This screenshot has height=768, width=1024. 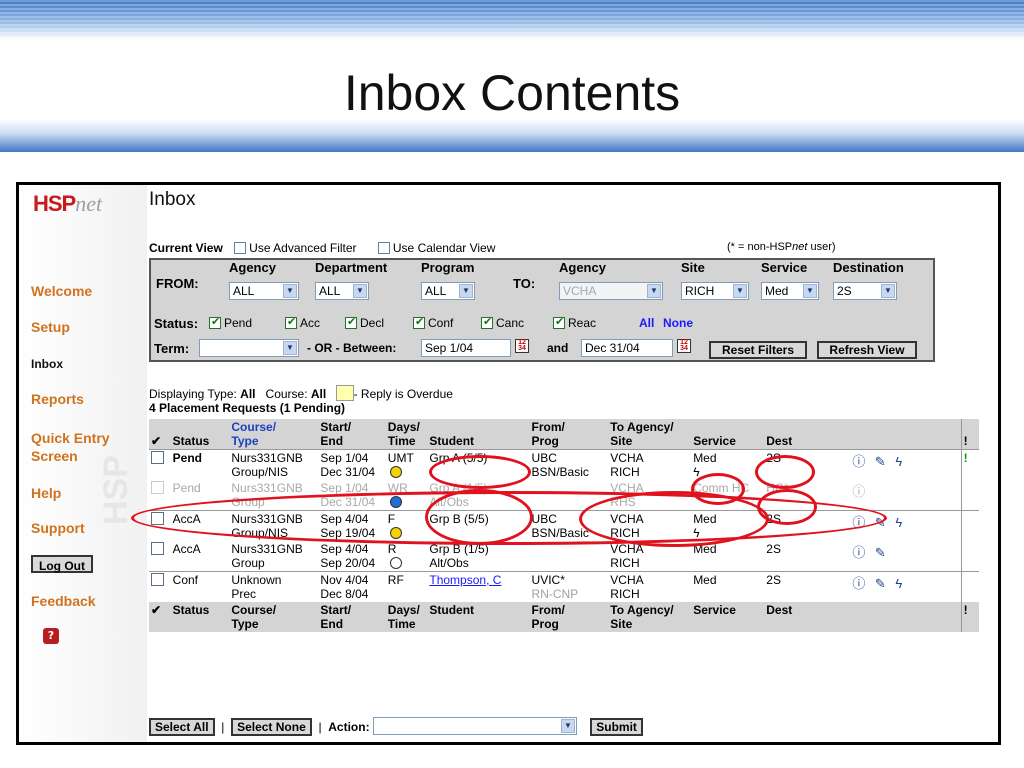 What do you see at coordinates (215, 322) in the screenshot?
I see `pend-checkbox` at bounding box center [215, 322].